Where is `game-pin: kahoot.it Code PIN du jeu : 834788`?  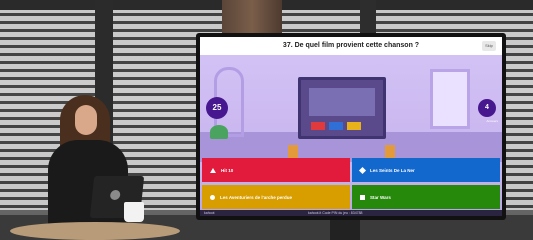 game-pin: kahoot.it Code PIN du jeu : 834788 is located at coordinates (335, 213).